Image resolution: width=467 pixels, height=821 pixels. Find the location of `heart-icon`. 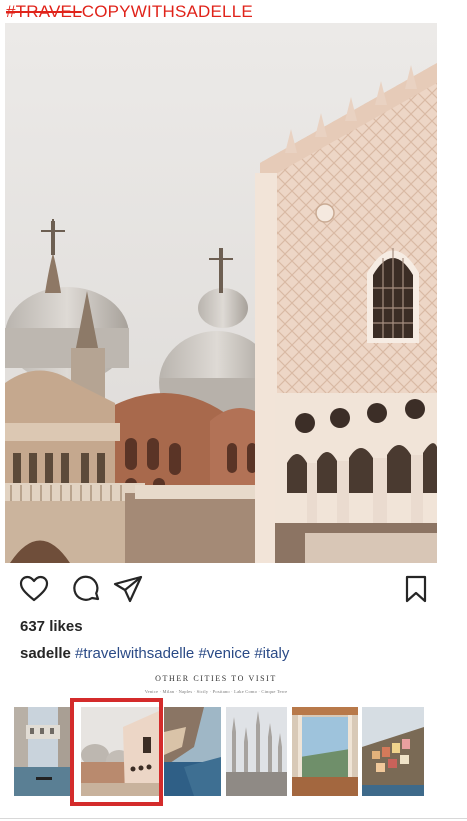

heart-icon is located at coordinates (34, 589).